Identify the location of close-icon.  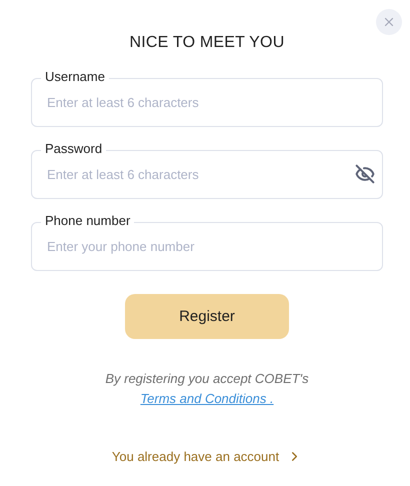
(389, 22).